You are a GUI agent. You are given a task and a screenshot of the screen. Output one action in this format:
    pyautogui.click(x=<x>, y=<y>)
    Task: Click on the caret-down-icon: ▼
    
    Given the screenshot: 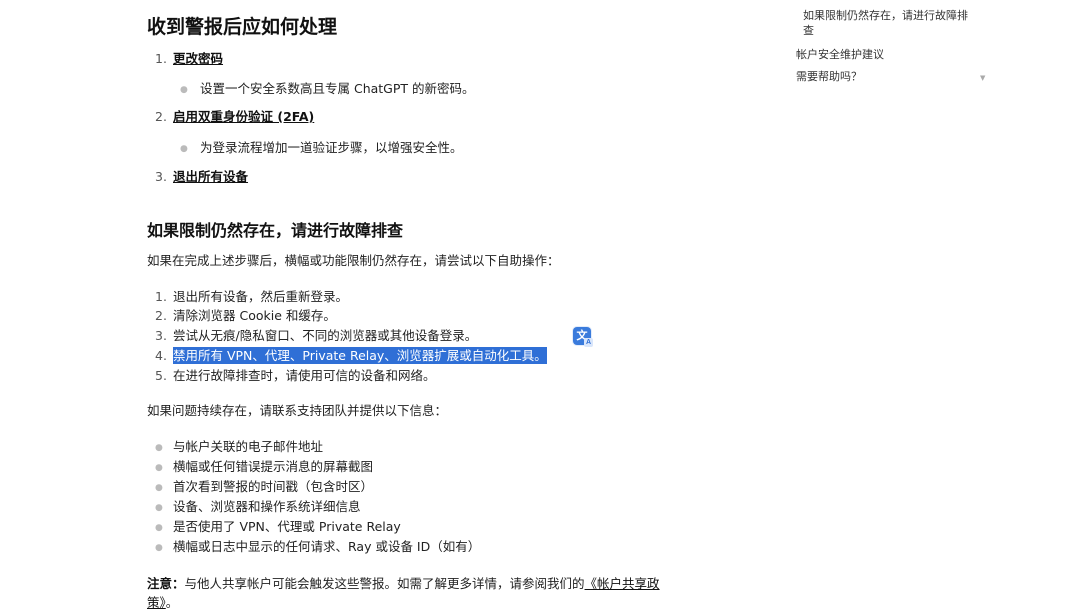 What is the action you would take?
    pyautogui.click(x=982, y=78)
    